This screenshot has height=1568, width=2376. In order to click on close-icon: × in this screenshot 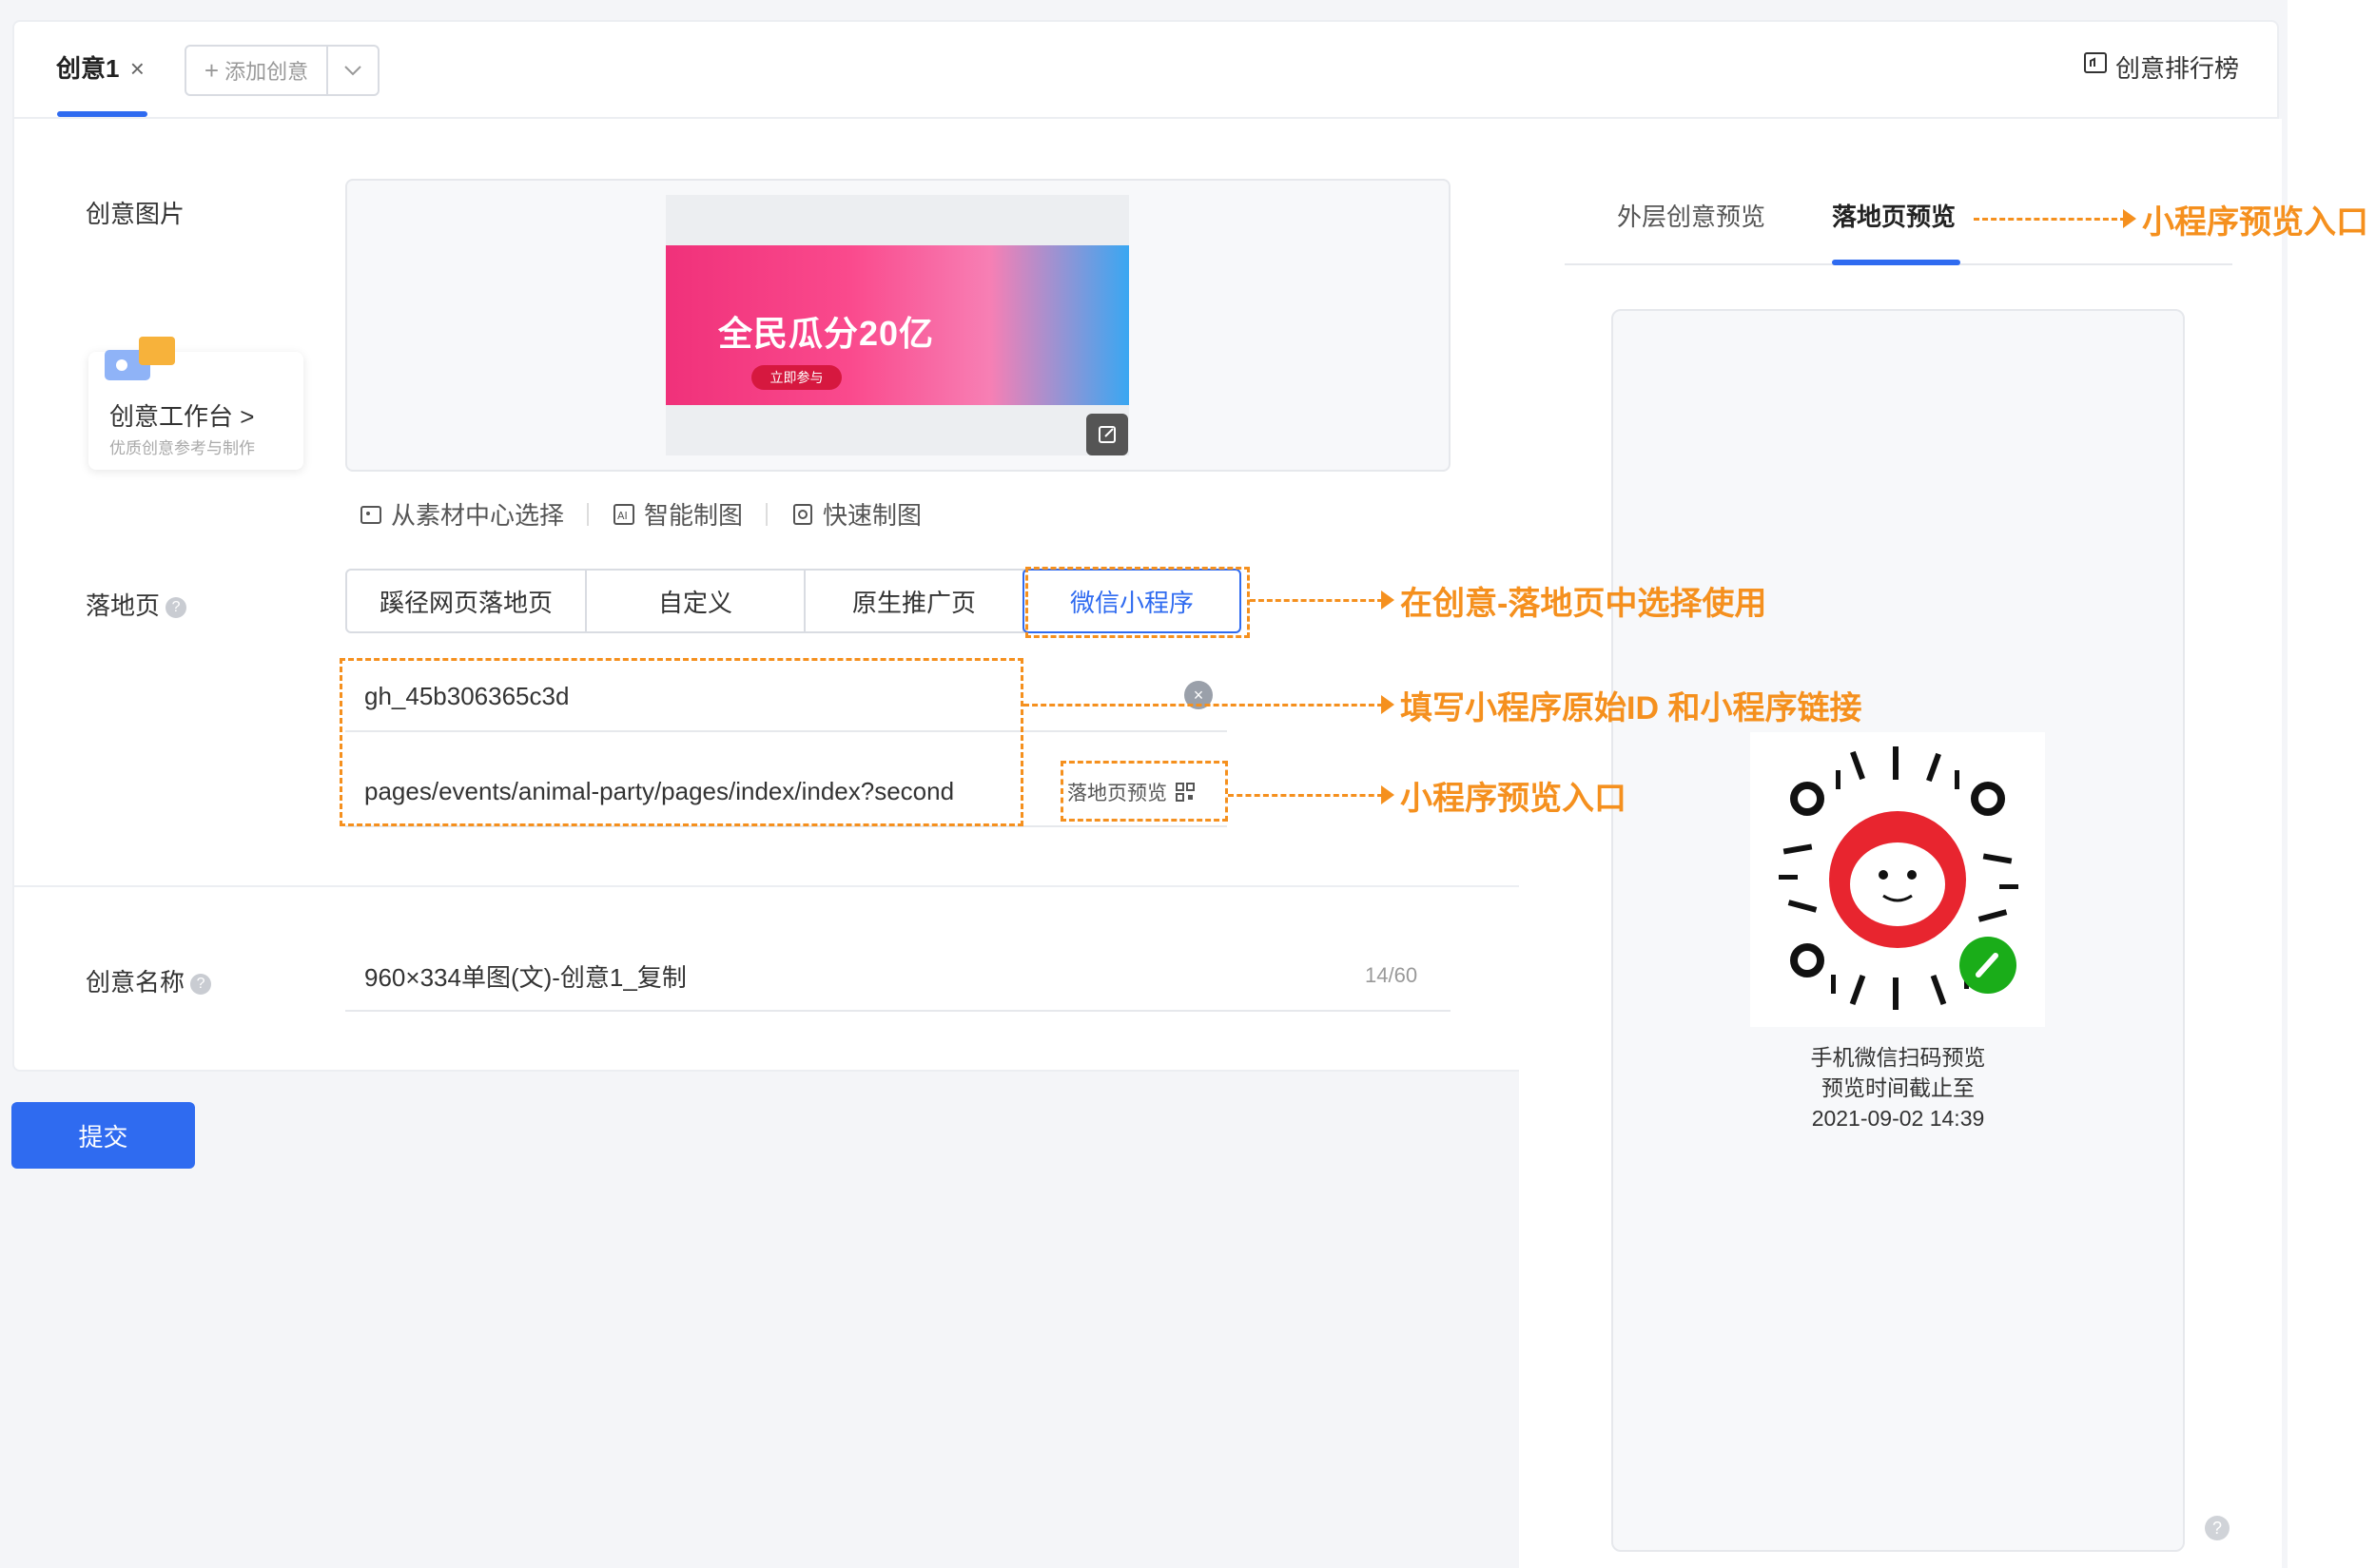, I will do `click(137, 68)`.